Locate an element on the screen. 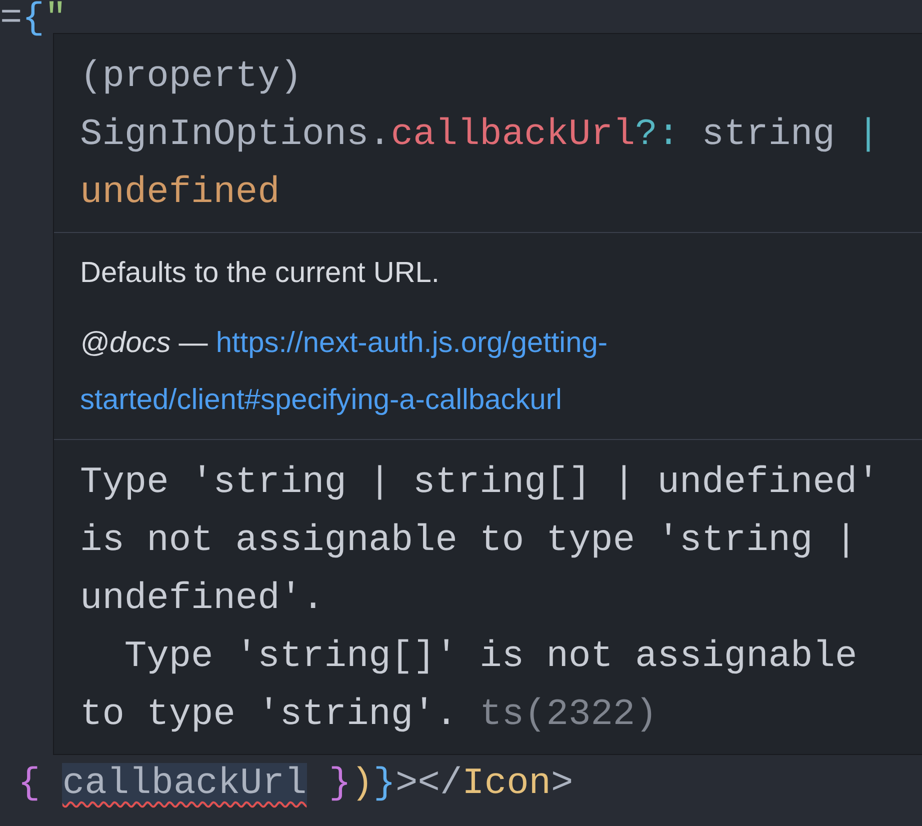 This screenshot has width=922, height=826. doc-summary: Defaults to the current URL. is located at coordinates (260, 273).